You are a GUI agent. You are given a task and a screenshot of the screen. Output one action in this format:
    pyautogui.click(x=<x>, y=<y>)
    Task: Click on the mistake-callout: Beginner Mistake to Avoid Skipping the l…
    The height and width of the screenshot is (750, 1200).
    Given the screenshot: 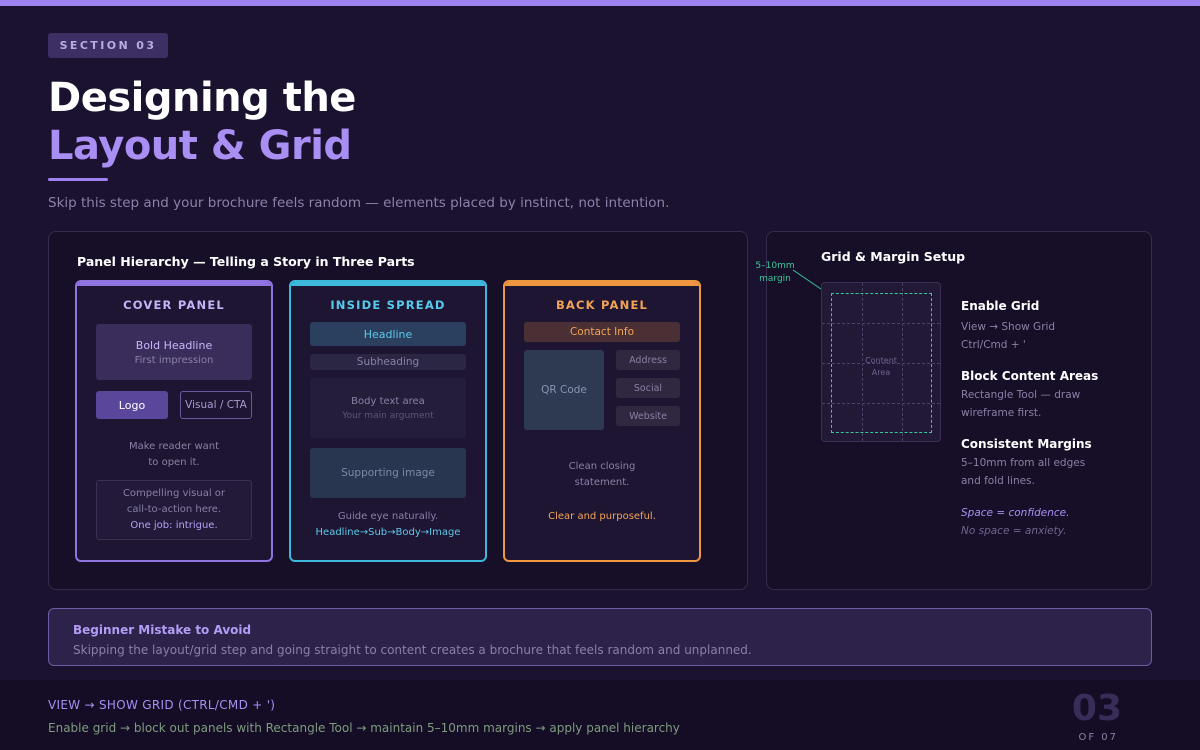 What is the action you would take?
    pyautogui.click(x=600, y=637)
    